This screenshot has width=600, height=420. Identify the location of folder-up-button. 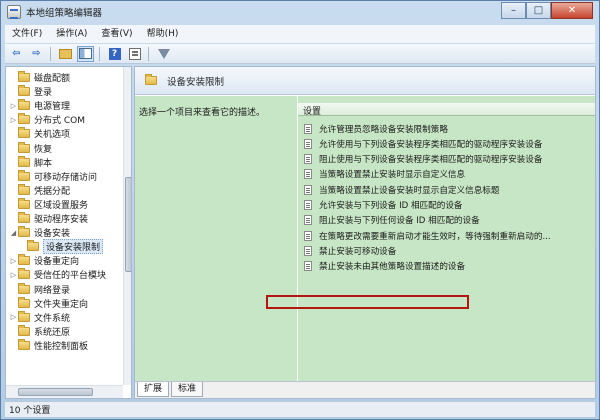
(65, 54).